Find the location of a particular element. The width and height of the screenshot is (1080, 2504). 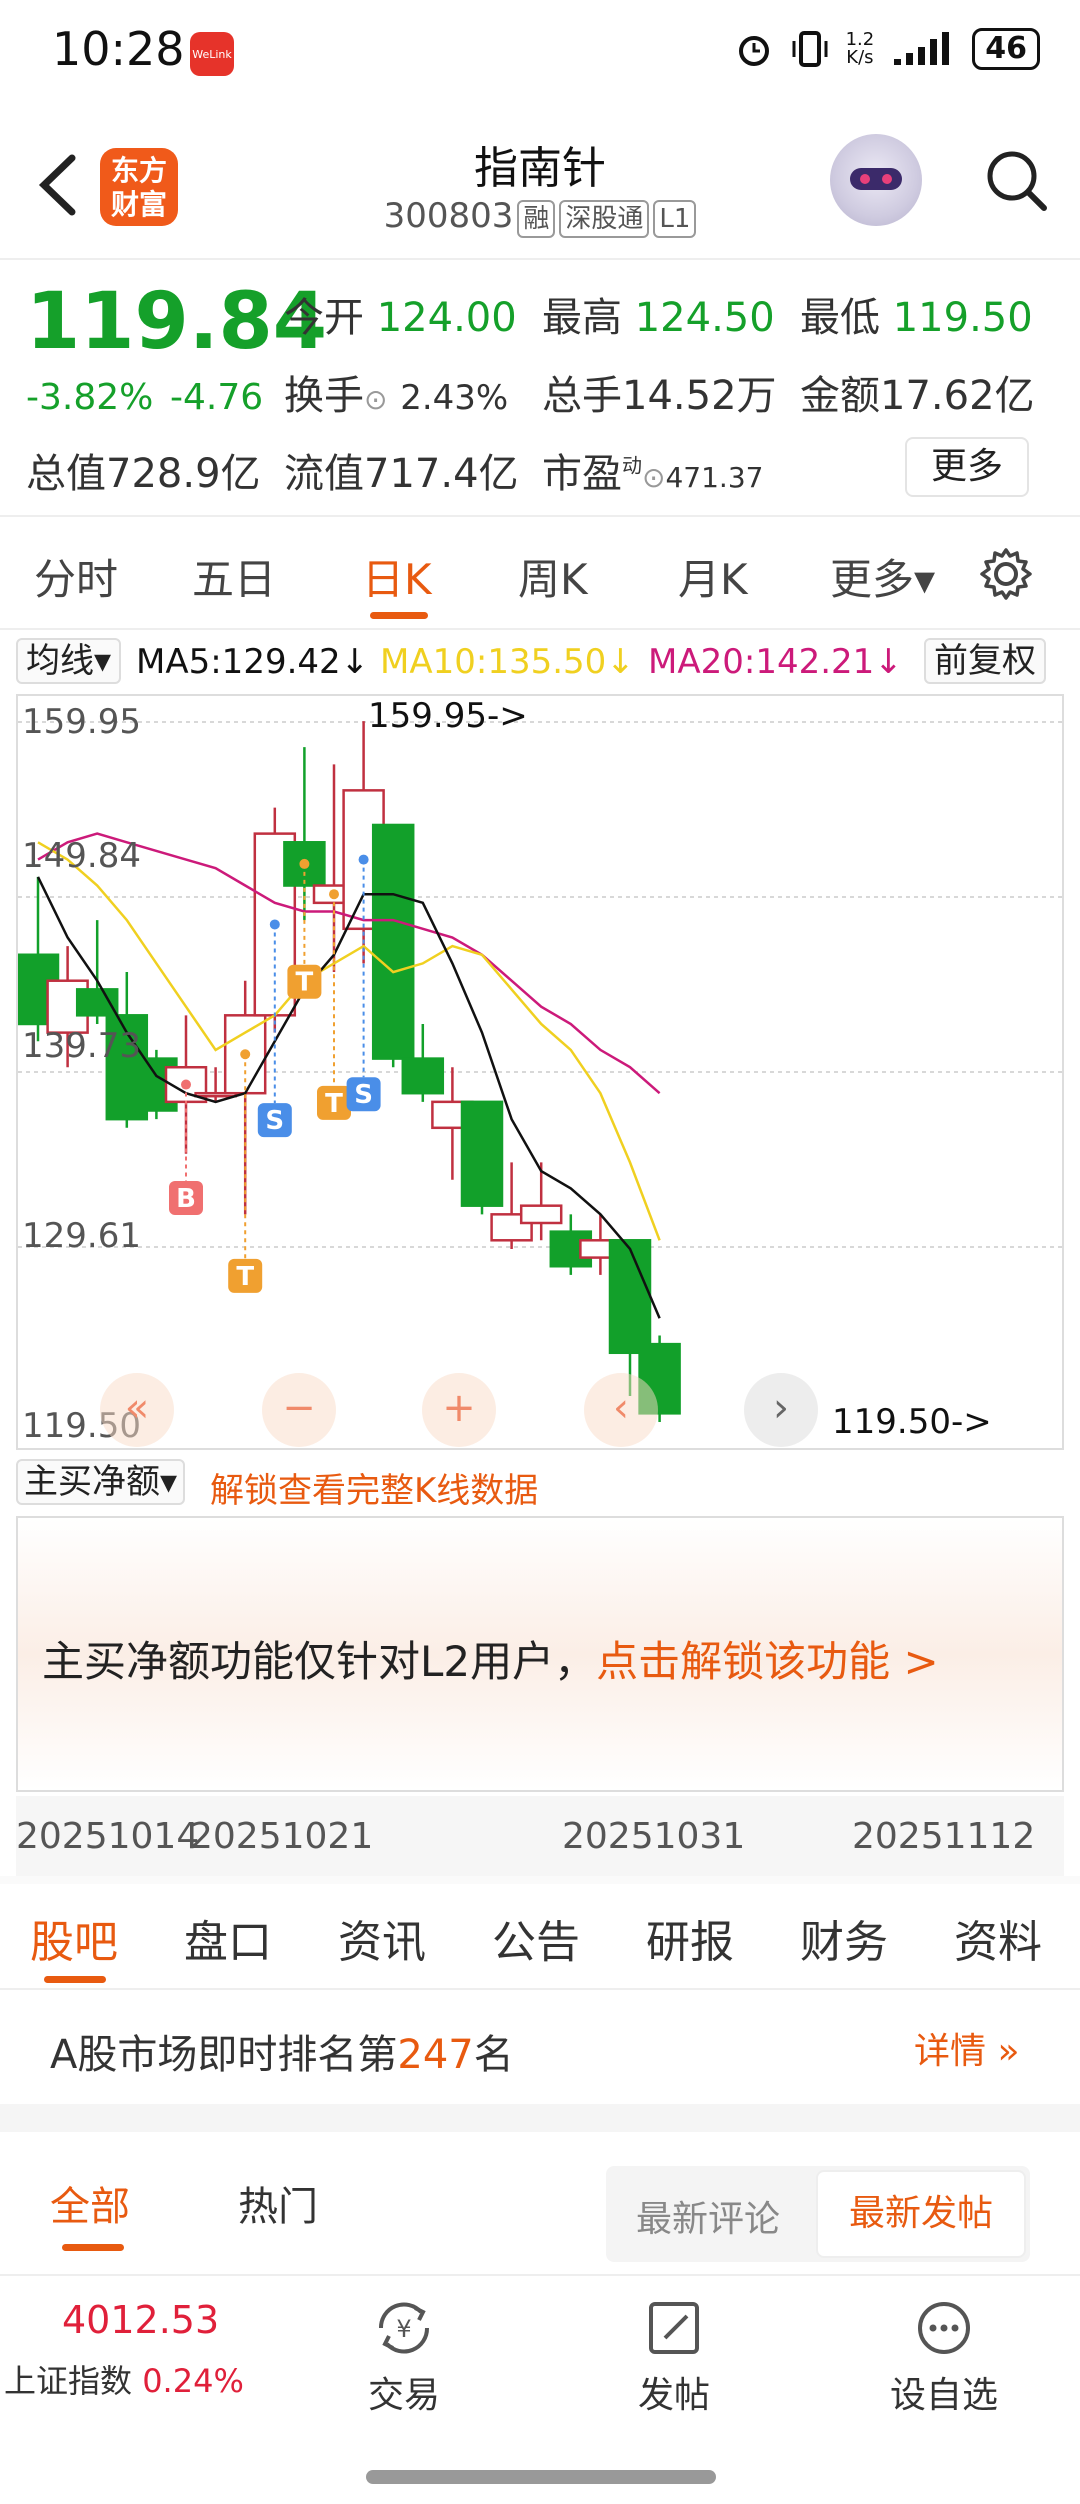

level-tag: L1 is located at coordinates (675, 219).